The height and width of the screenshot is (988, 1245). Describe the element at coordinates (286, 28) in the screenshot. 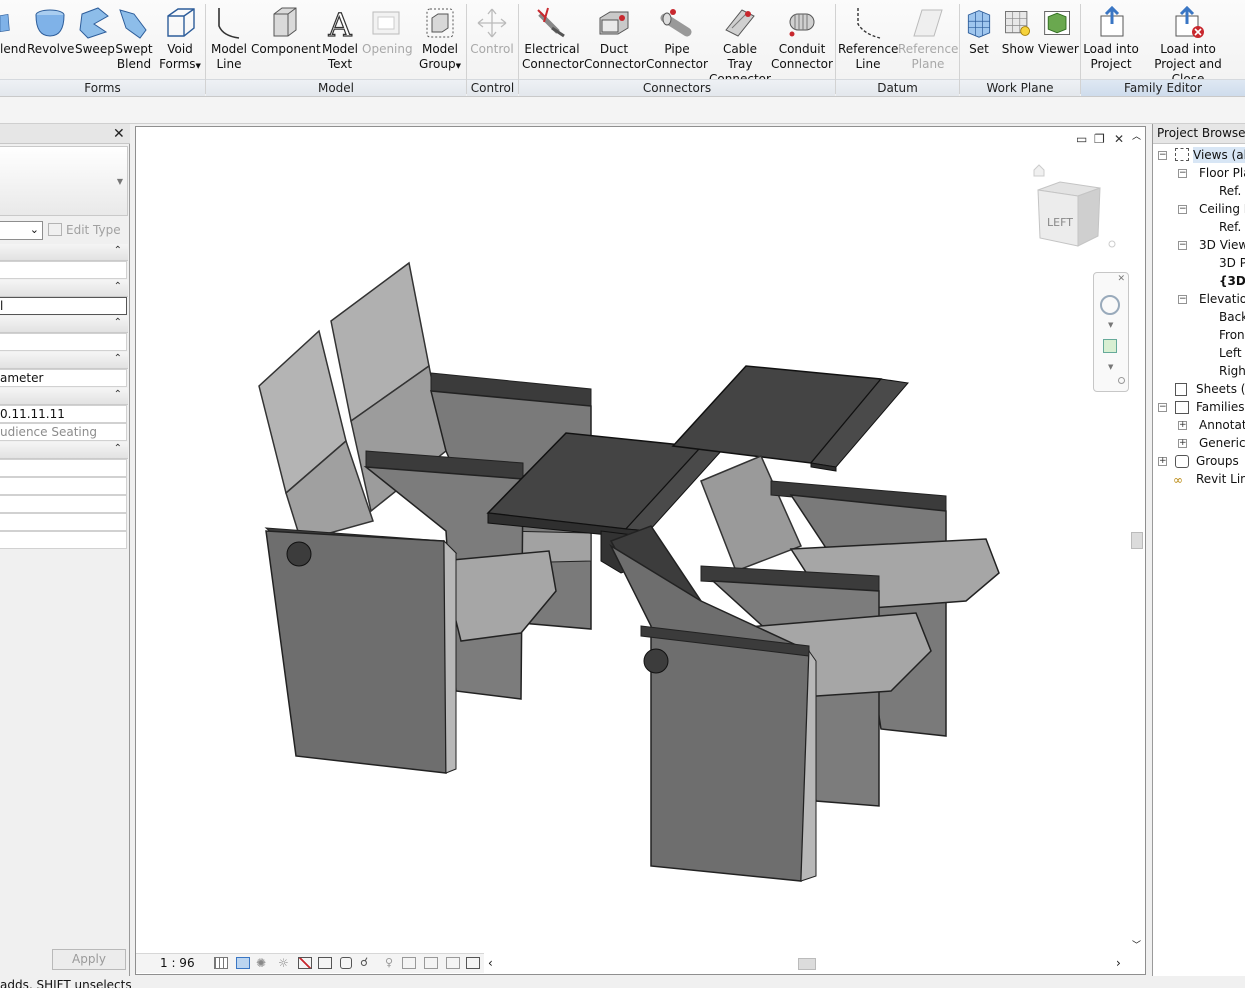

I see `component-button: Component` at that location.